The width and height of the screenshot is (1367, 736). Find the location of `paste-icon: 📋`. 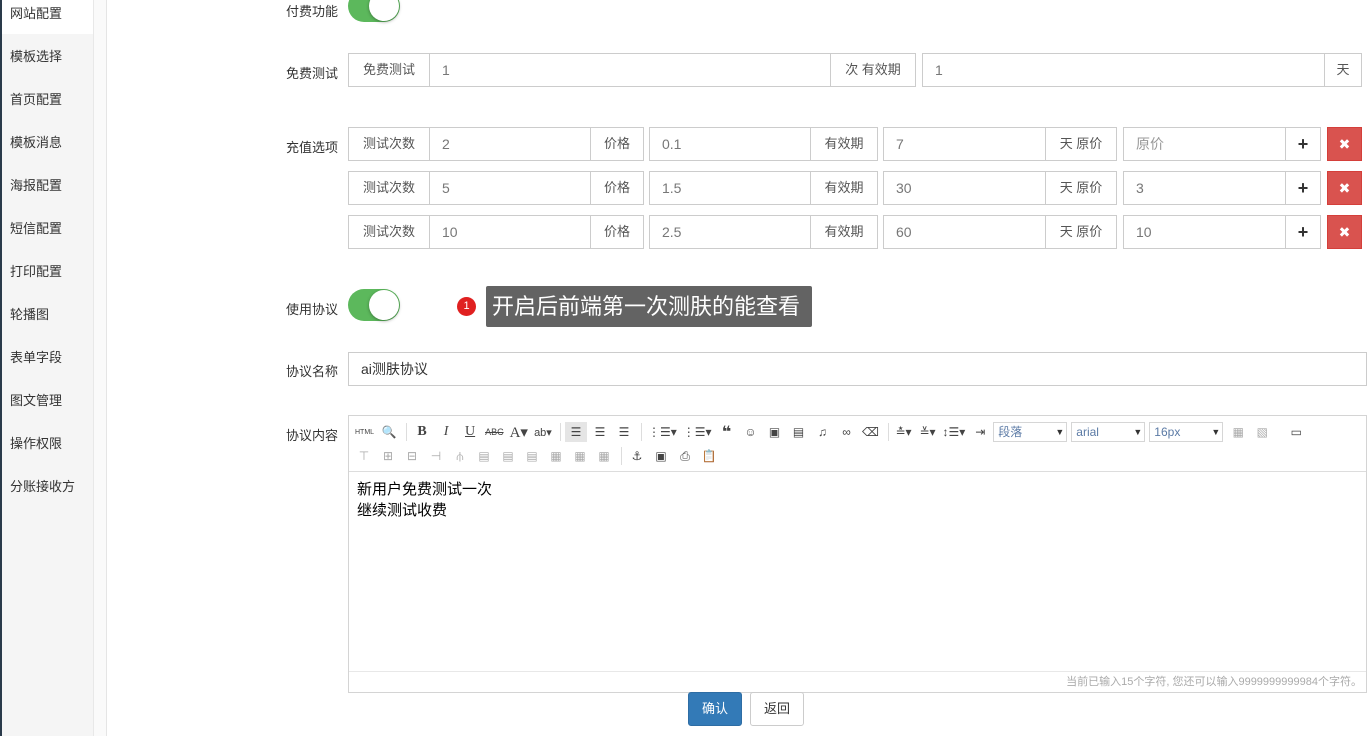

paste-icon: 📋 is located at coordinates (709, 456).